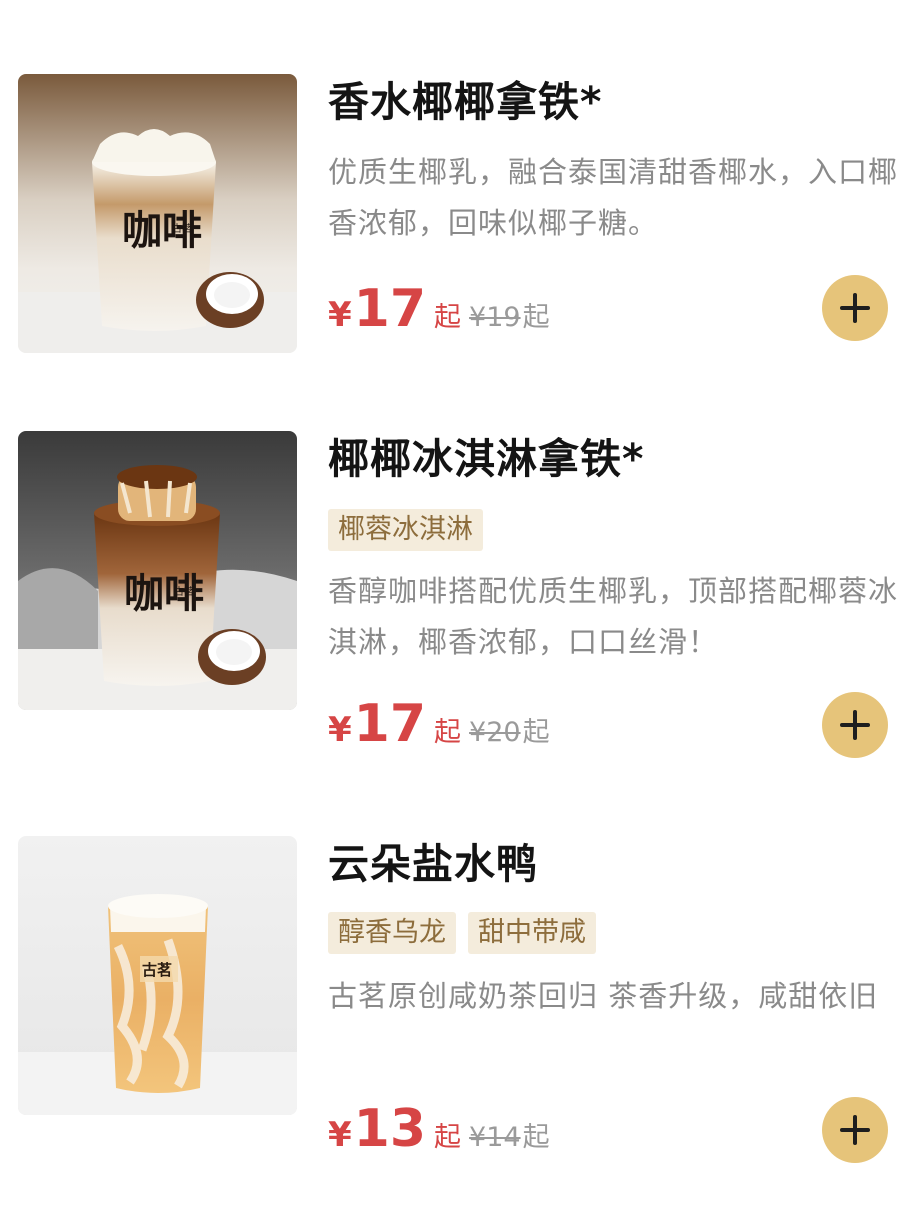 The image size is (916, 1222). I want to click on product-image: 古茗, so click(157, 975).